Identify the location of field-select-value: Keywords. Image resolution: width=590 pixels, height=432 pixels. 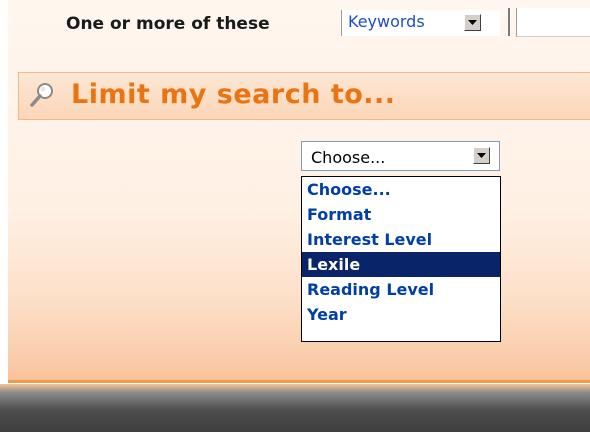
(386, 21).